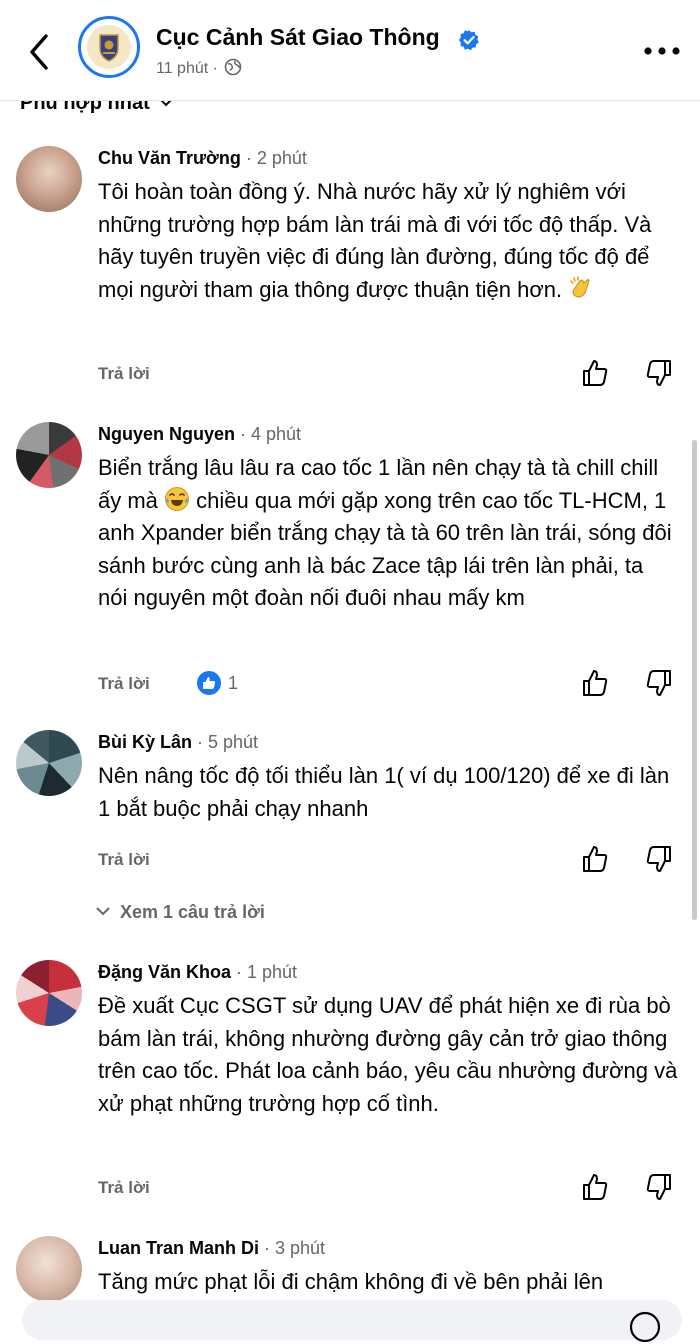 Image resolution: width=700 pixels, height=1344 pixels. What do you see at coordinates (694, 680) in the screenshot?
I see `scrollbar` at bounding box center [694, 680].